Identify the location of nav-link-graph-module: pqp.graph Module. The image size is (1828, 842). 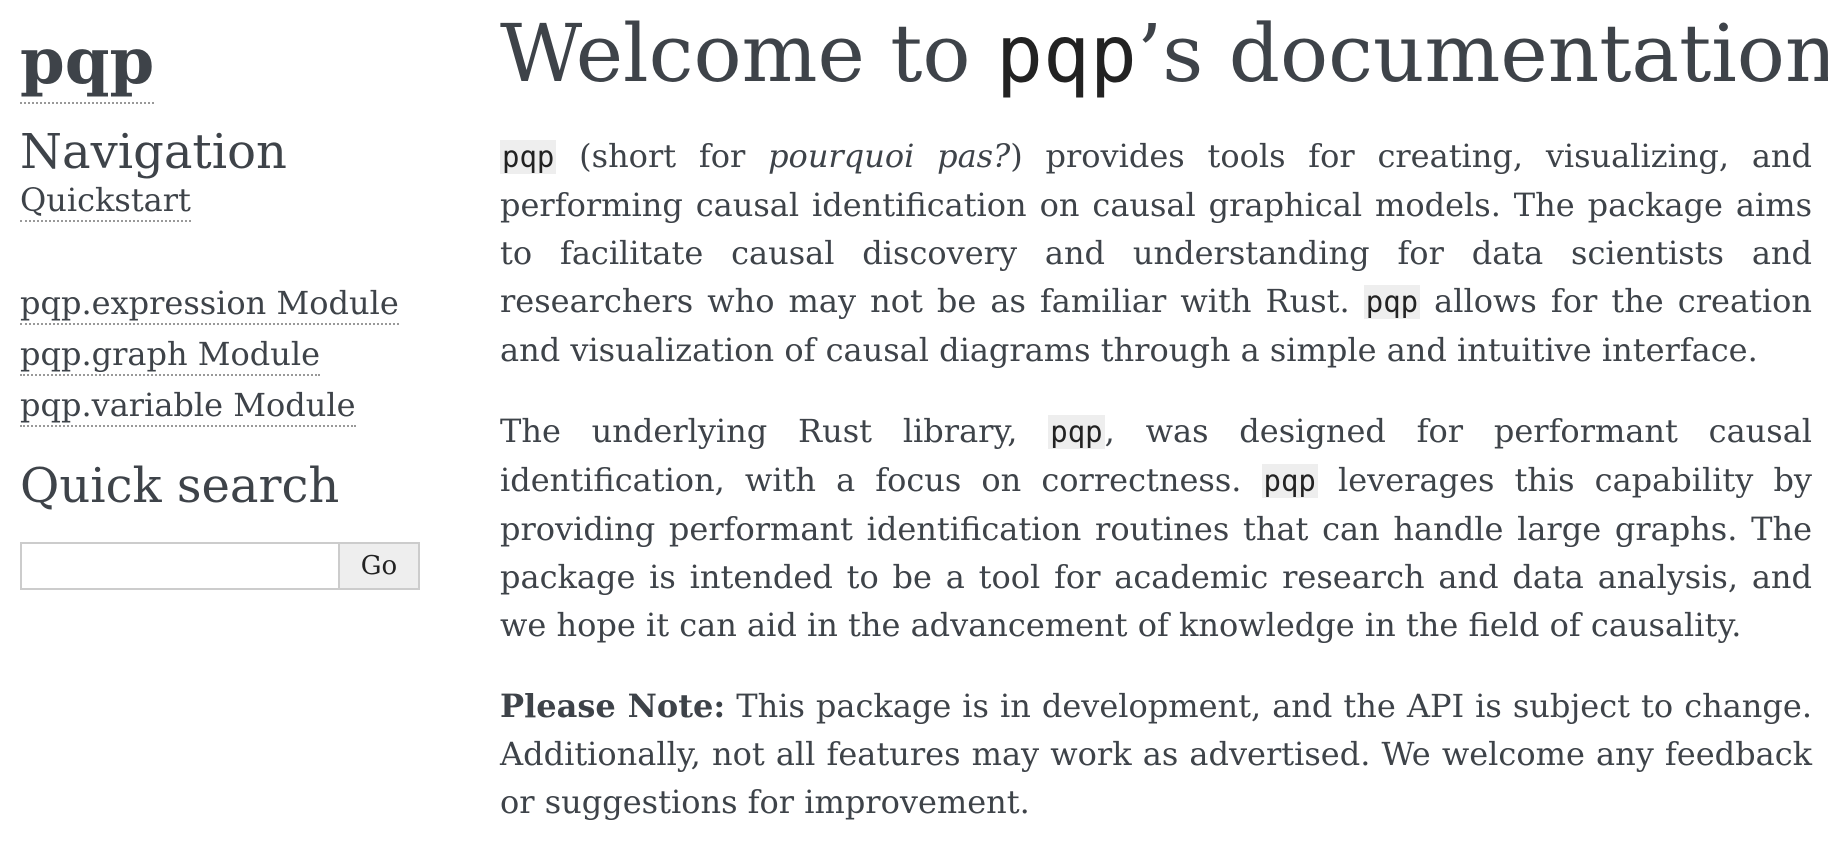
(170, 355).